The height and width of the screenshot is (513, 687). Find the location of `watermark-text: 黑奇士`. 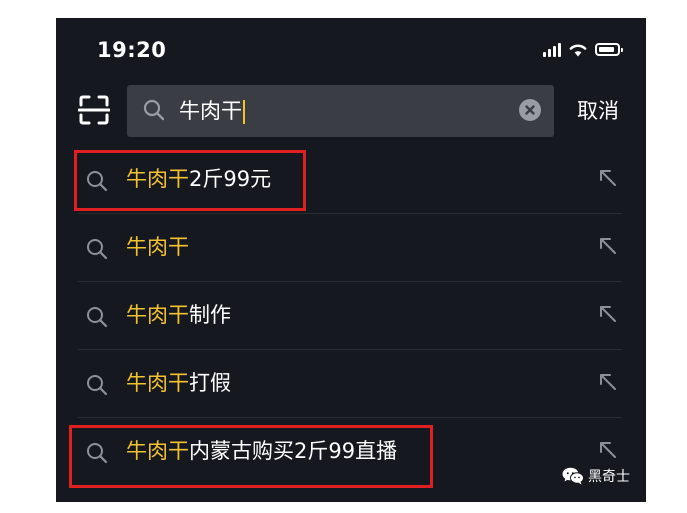

watermark-text: 黑奇士 is located at coordinates (609, 477).